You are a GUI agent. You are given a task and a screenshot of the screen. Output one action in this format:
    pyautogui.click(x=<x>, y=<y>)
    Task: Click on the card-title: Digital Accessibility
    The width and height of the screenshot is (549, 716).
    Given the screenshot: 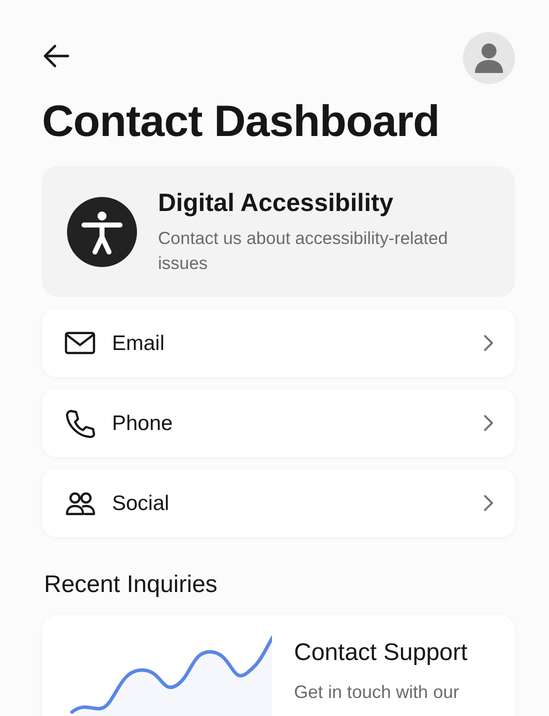 What is the action you would take?
    pyautogui.click(x=276, y=203)
    